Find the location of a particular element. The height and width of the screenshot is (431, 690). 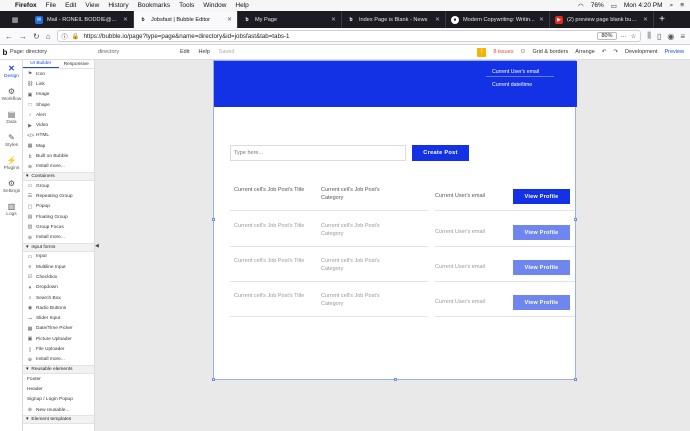

home-icon: ⌂ is located at coordinates (48, 36).